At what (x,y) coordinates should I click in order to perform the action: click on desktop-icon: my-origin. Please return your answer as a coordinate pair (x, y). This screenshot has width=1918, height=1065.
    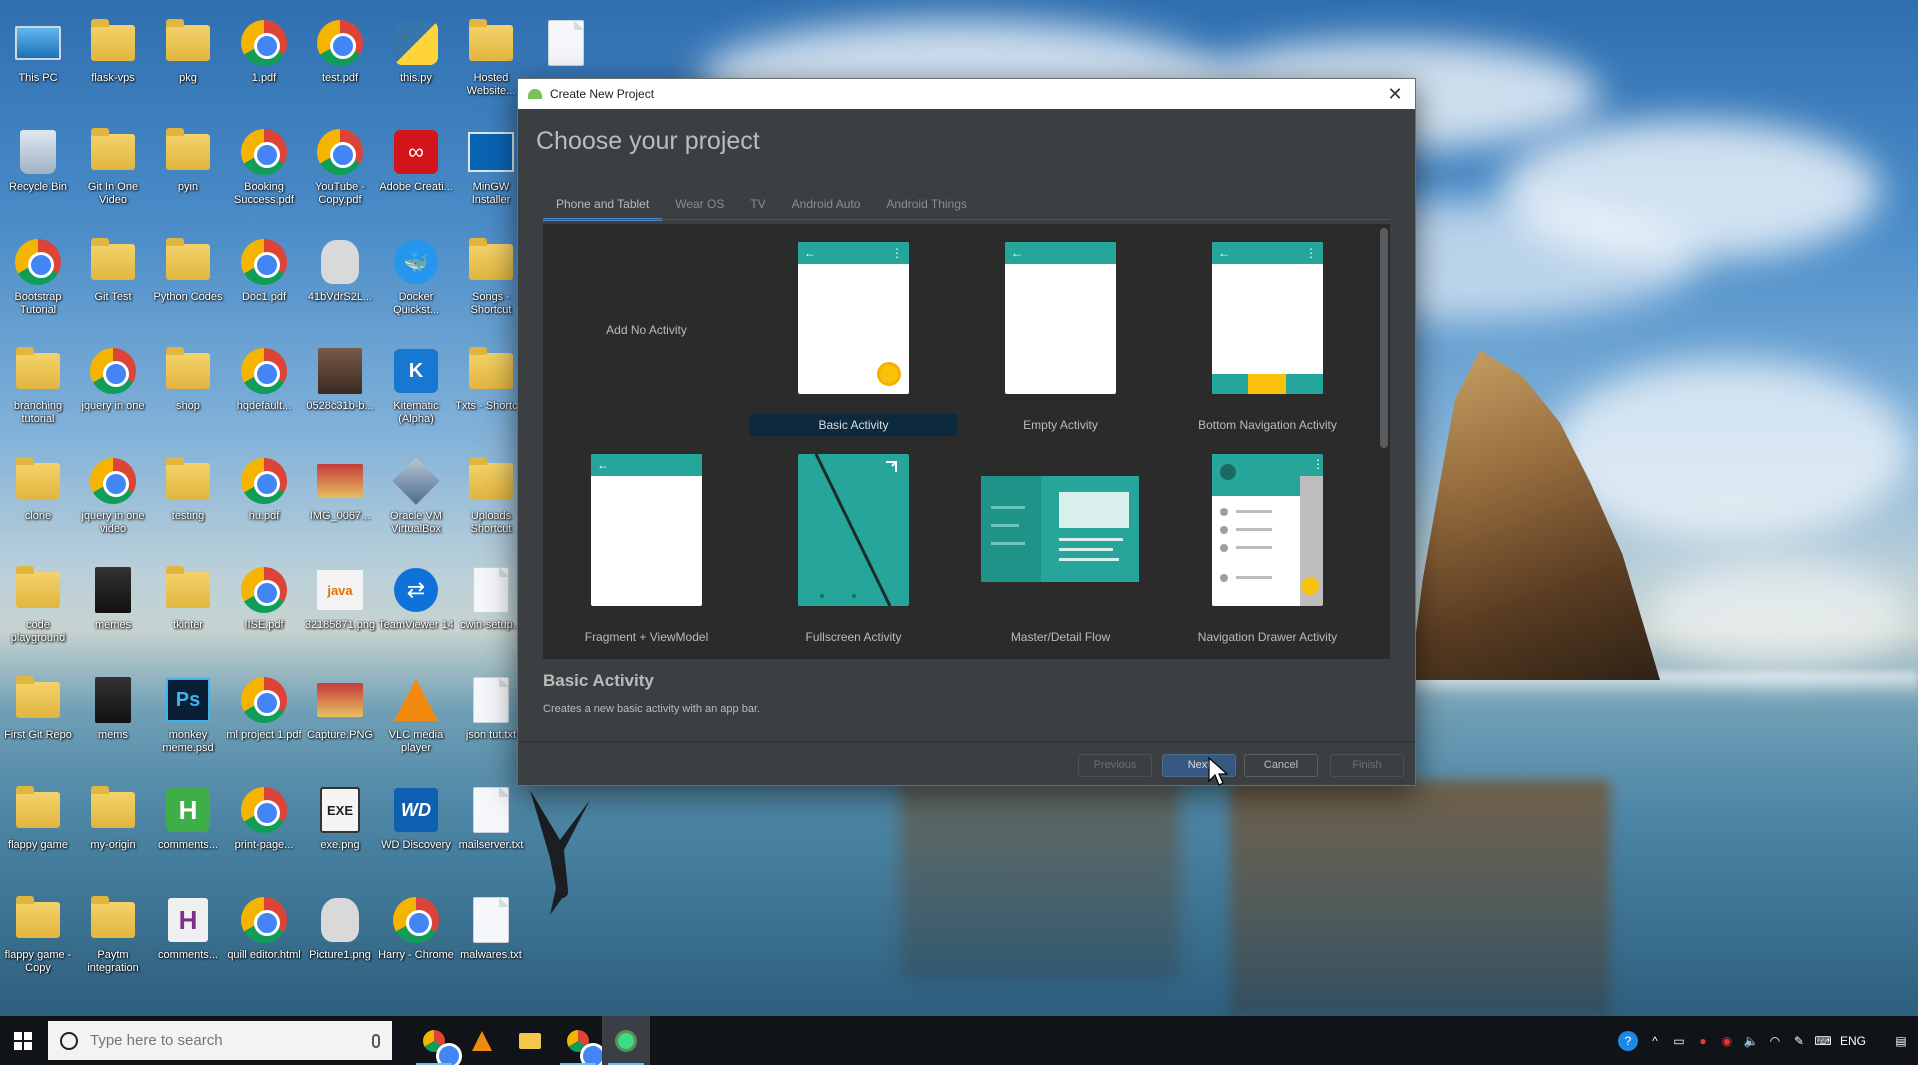
    Looking at the image, I should click on (113, 834).